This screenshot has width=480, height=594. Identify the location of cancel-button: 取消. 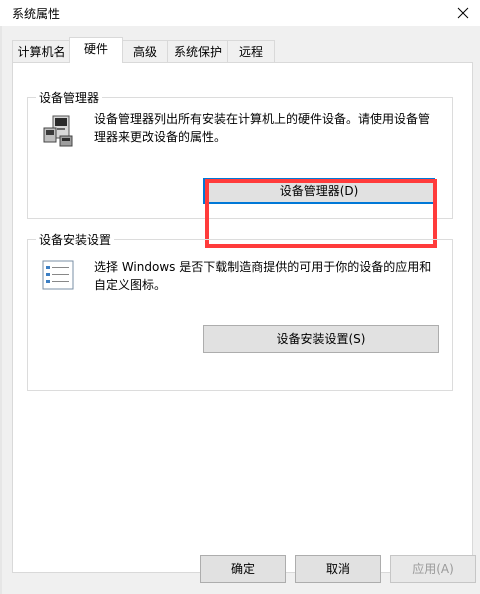
(338, 569).